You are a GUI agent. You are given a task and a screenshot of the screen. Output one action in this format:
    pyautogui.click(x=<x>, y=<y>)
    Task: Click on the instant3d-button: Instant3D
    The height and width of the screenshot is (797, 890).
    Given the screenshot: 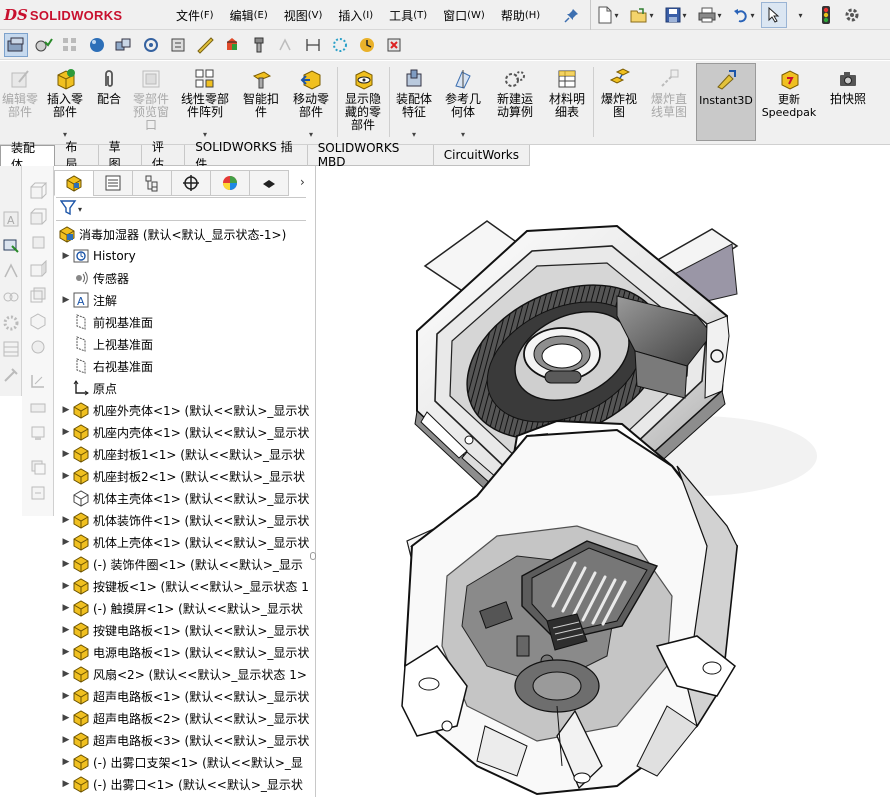 What is the action you would take?
    pyautogui.click(x=726, y=102)
    